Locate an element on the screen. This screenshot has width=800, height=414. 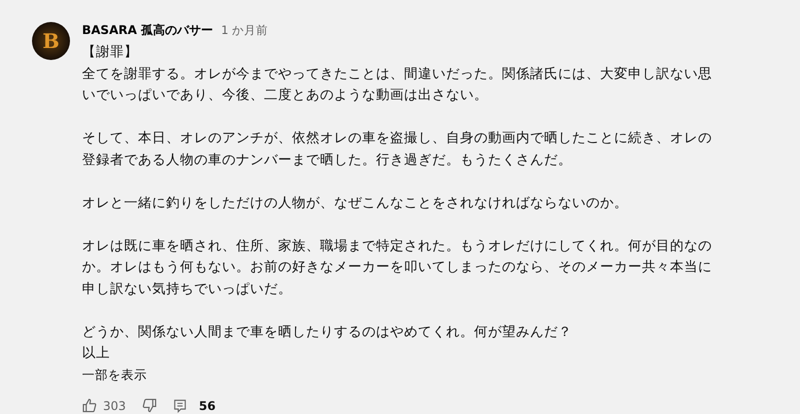
comment-text: 全てを謝罪する。オレが今までやってきたことは、間違いだった。関係諸氏には、大変申し訳ない思 is located at coordinates (397, 74).